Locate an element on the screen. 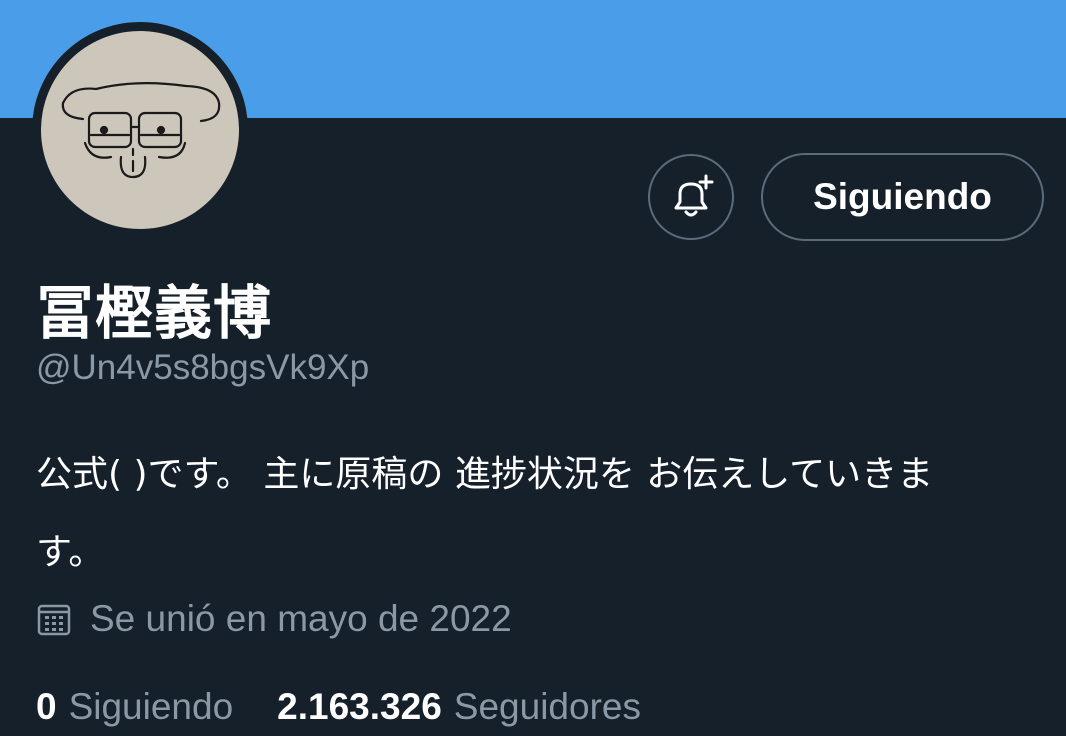 The width and height of the screenshot is (1066, 736). followers-count: 2.163.326 is located at coordinates (359, 706).